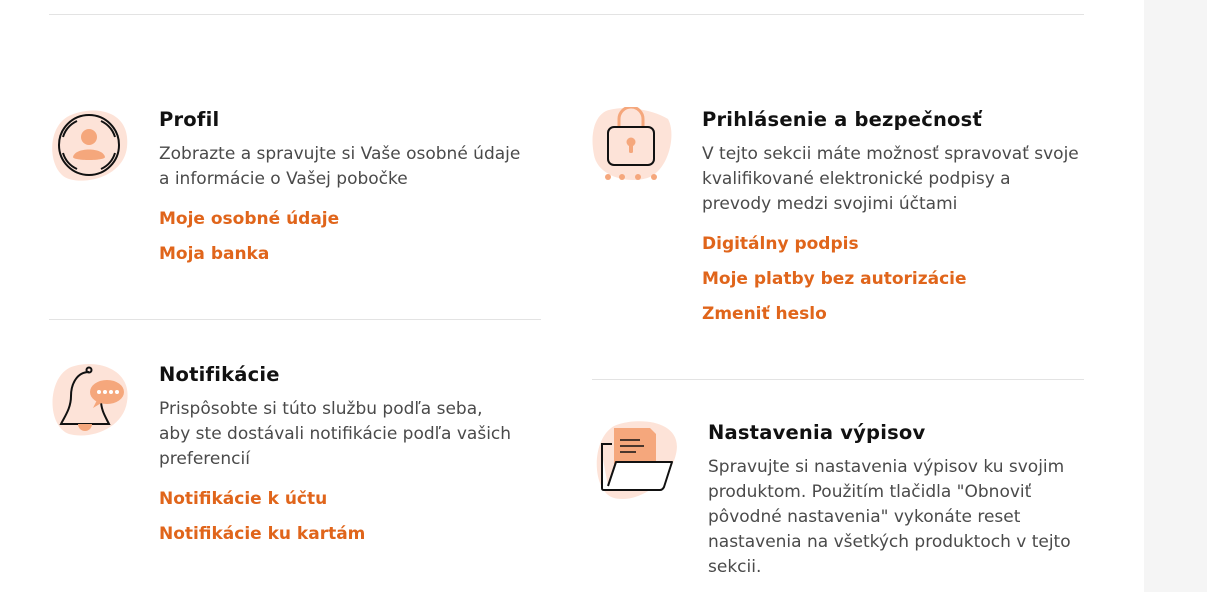 This screenshot has height=592, width=1207. I want to click on page-side-gutter, so click(1175, 296).